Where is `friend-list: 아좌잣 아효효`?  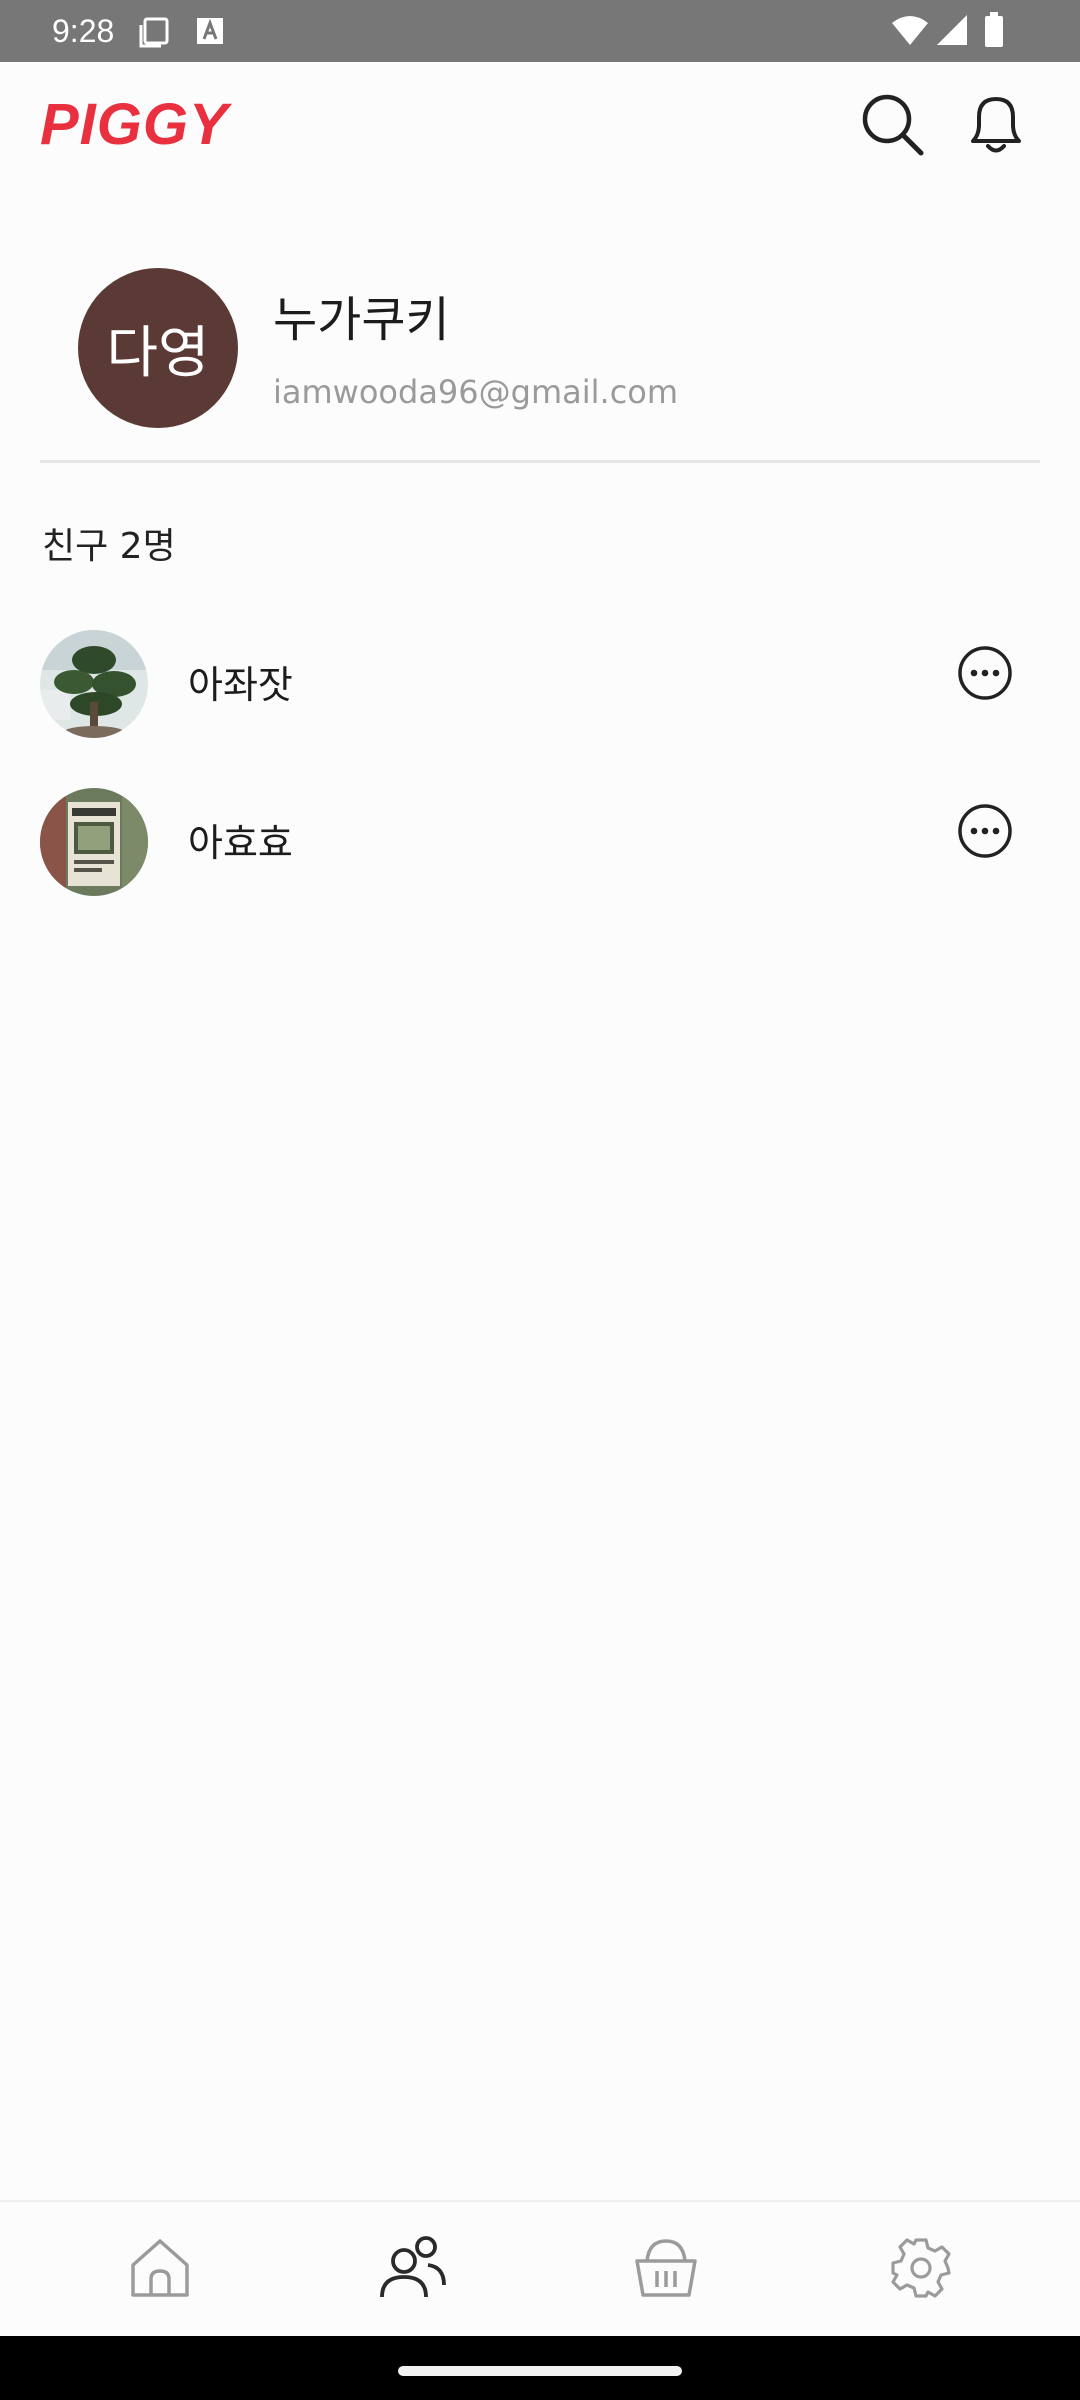
friend-list: 아좌잣 아효효 is located at coordinates (540, 778).